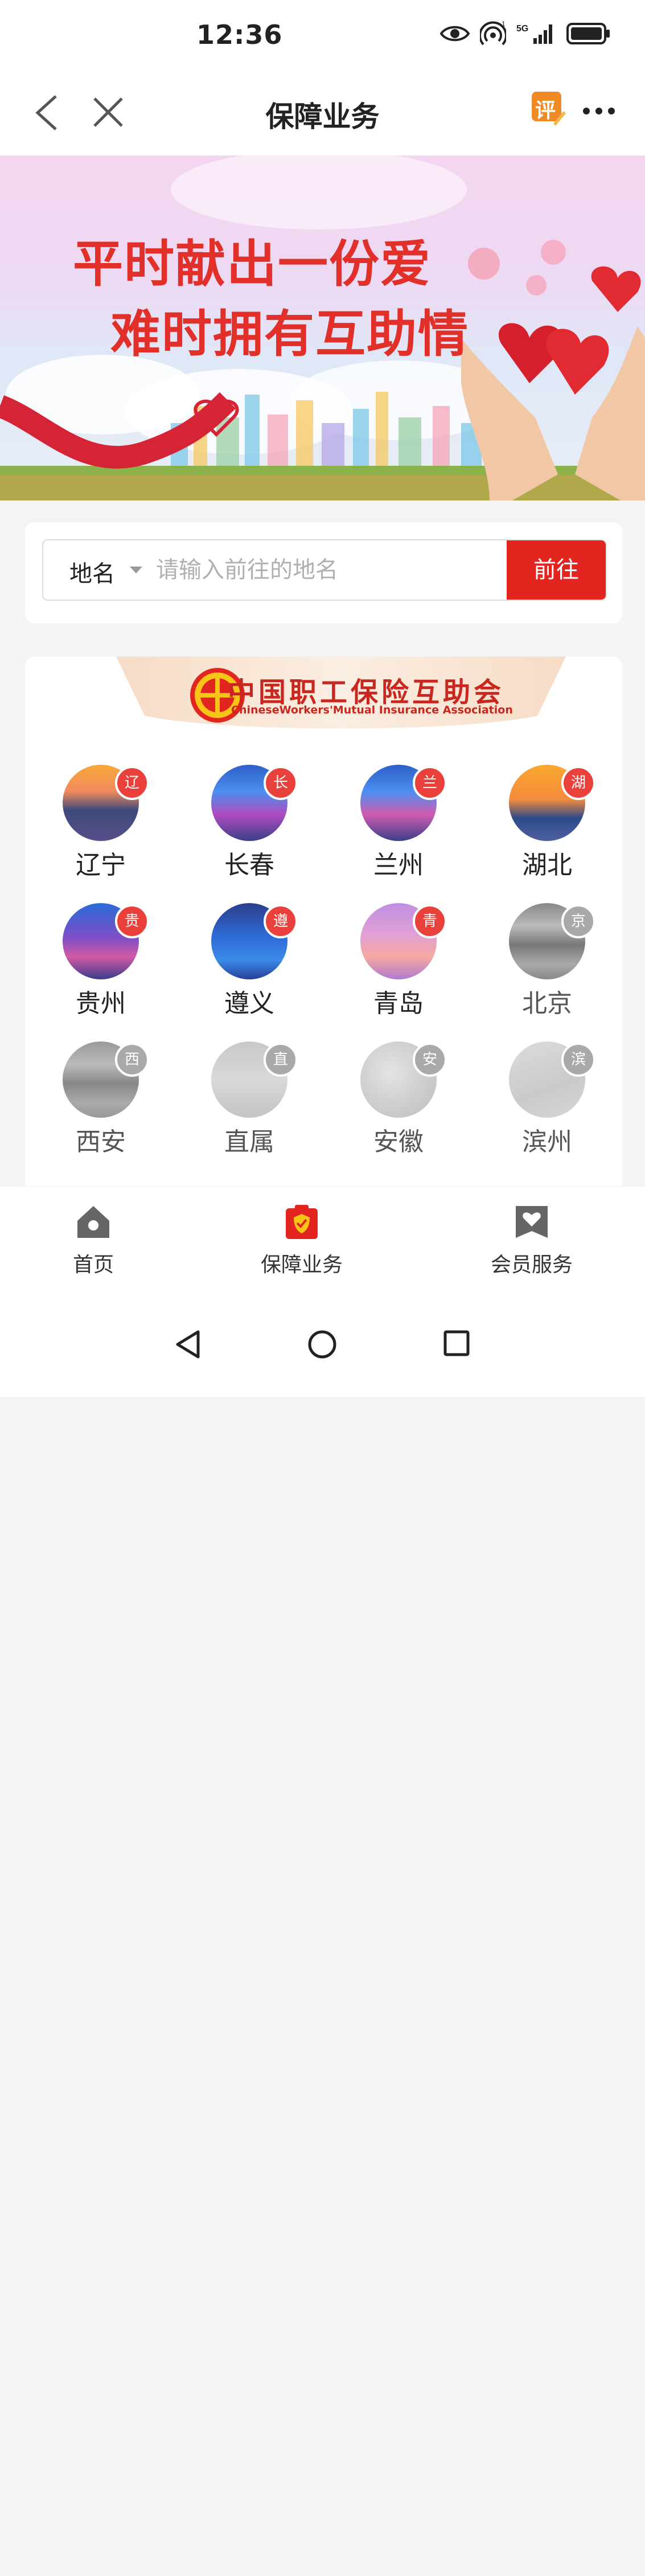  Describe the element at coordinates (281, 921) in the screenshot. I see `region-badge: 遵` at that location.